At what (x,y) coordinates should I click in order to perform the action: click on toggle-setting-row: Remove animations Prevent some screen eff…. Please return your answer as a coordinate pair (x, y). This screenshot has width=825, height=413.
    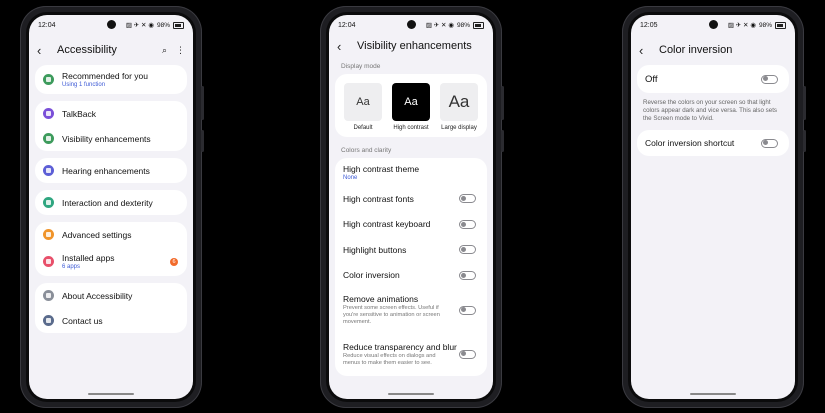
    Looking at the image, I should click on (411, 310).